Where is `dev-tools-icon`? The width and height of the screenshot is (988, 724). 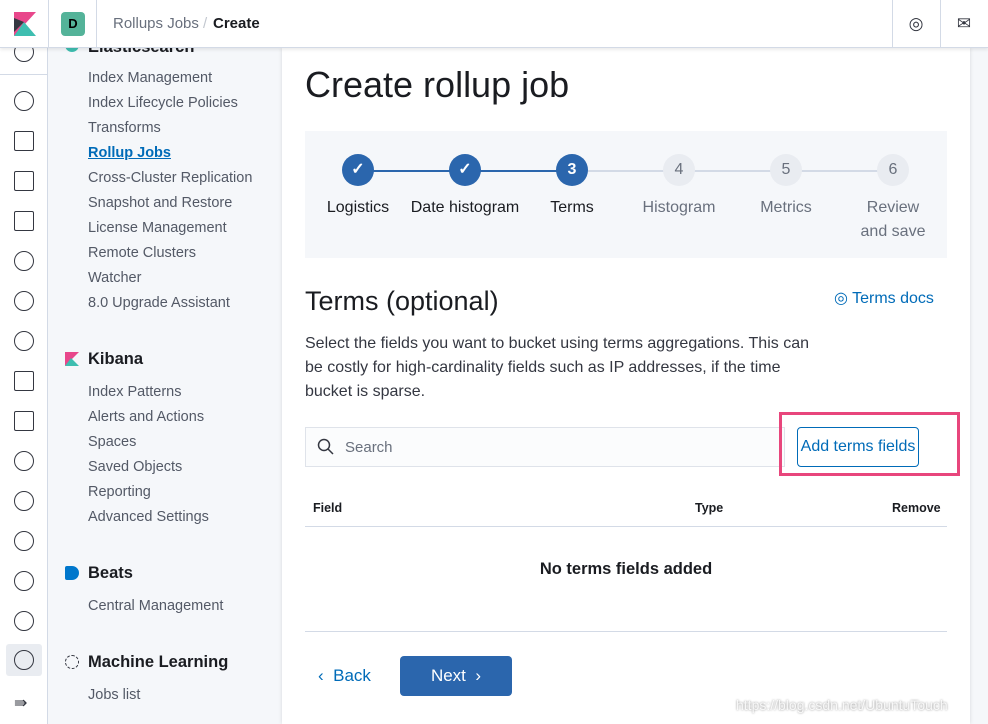 dev-tools-icon is located at coordinates (24, 581).